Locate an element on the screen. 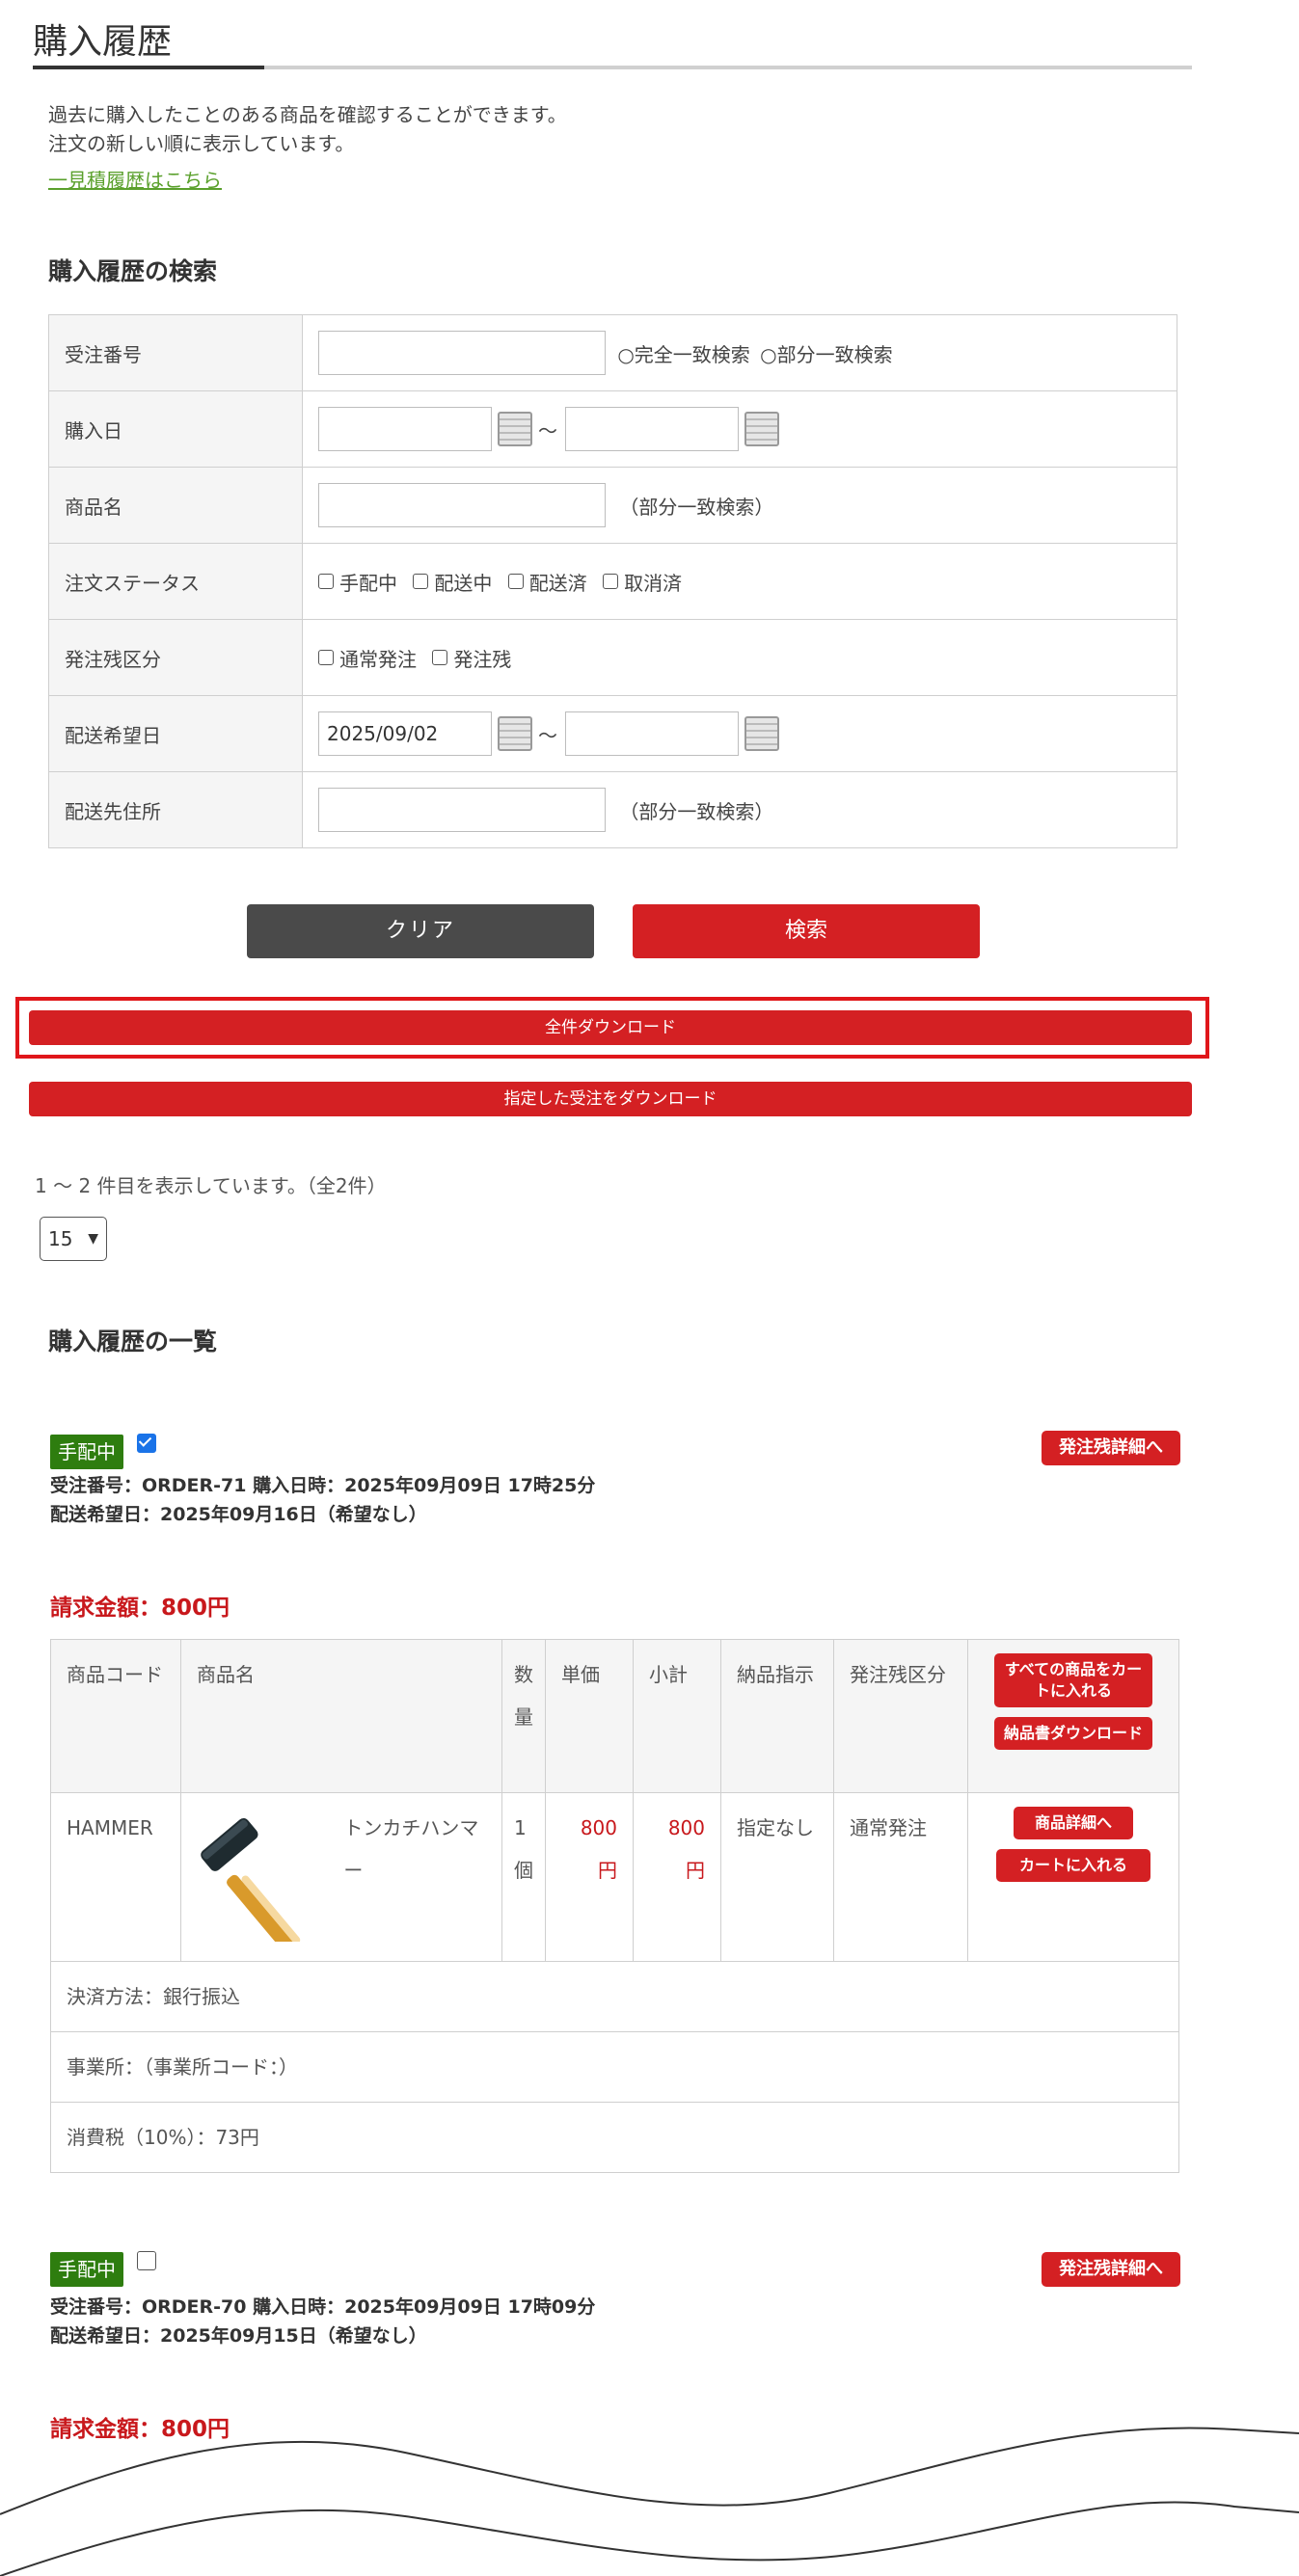 The image size is (1299, 2576). billing-amount: 請求金額：800円 is located at coordinates (140, 1609).